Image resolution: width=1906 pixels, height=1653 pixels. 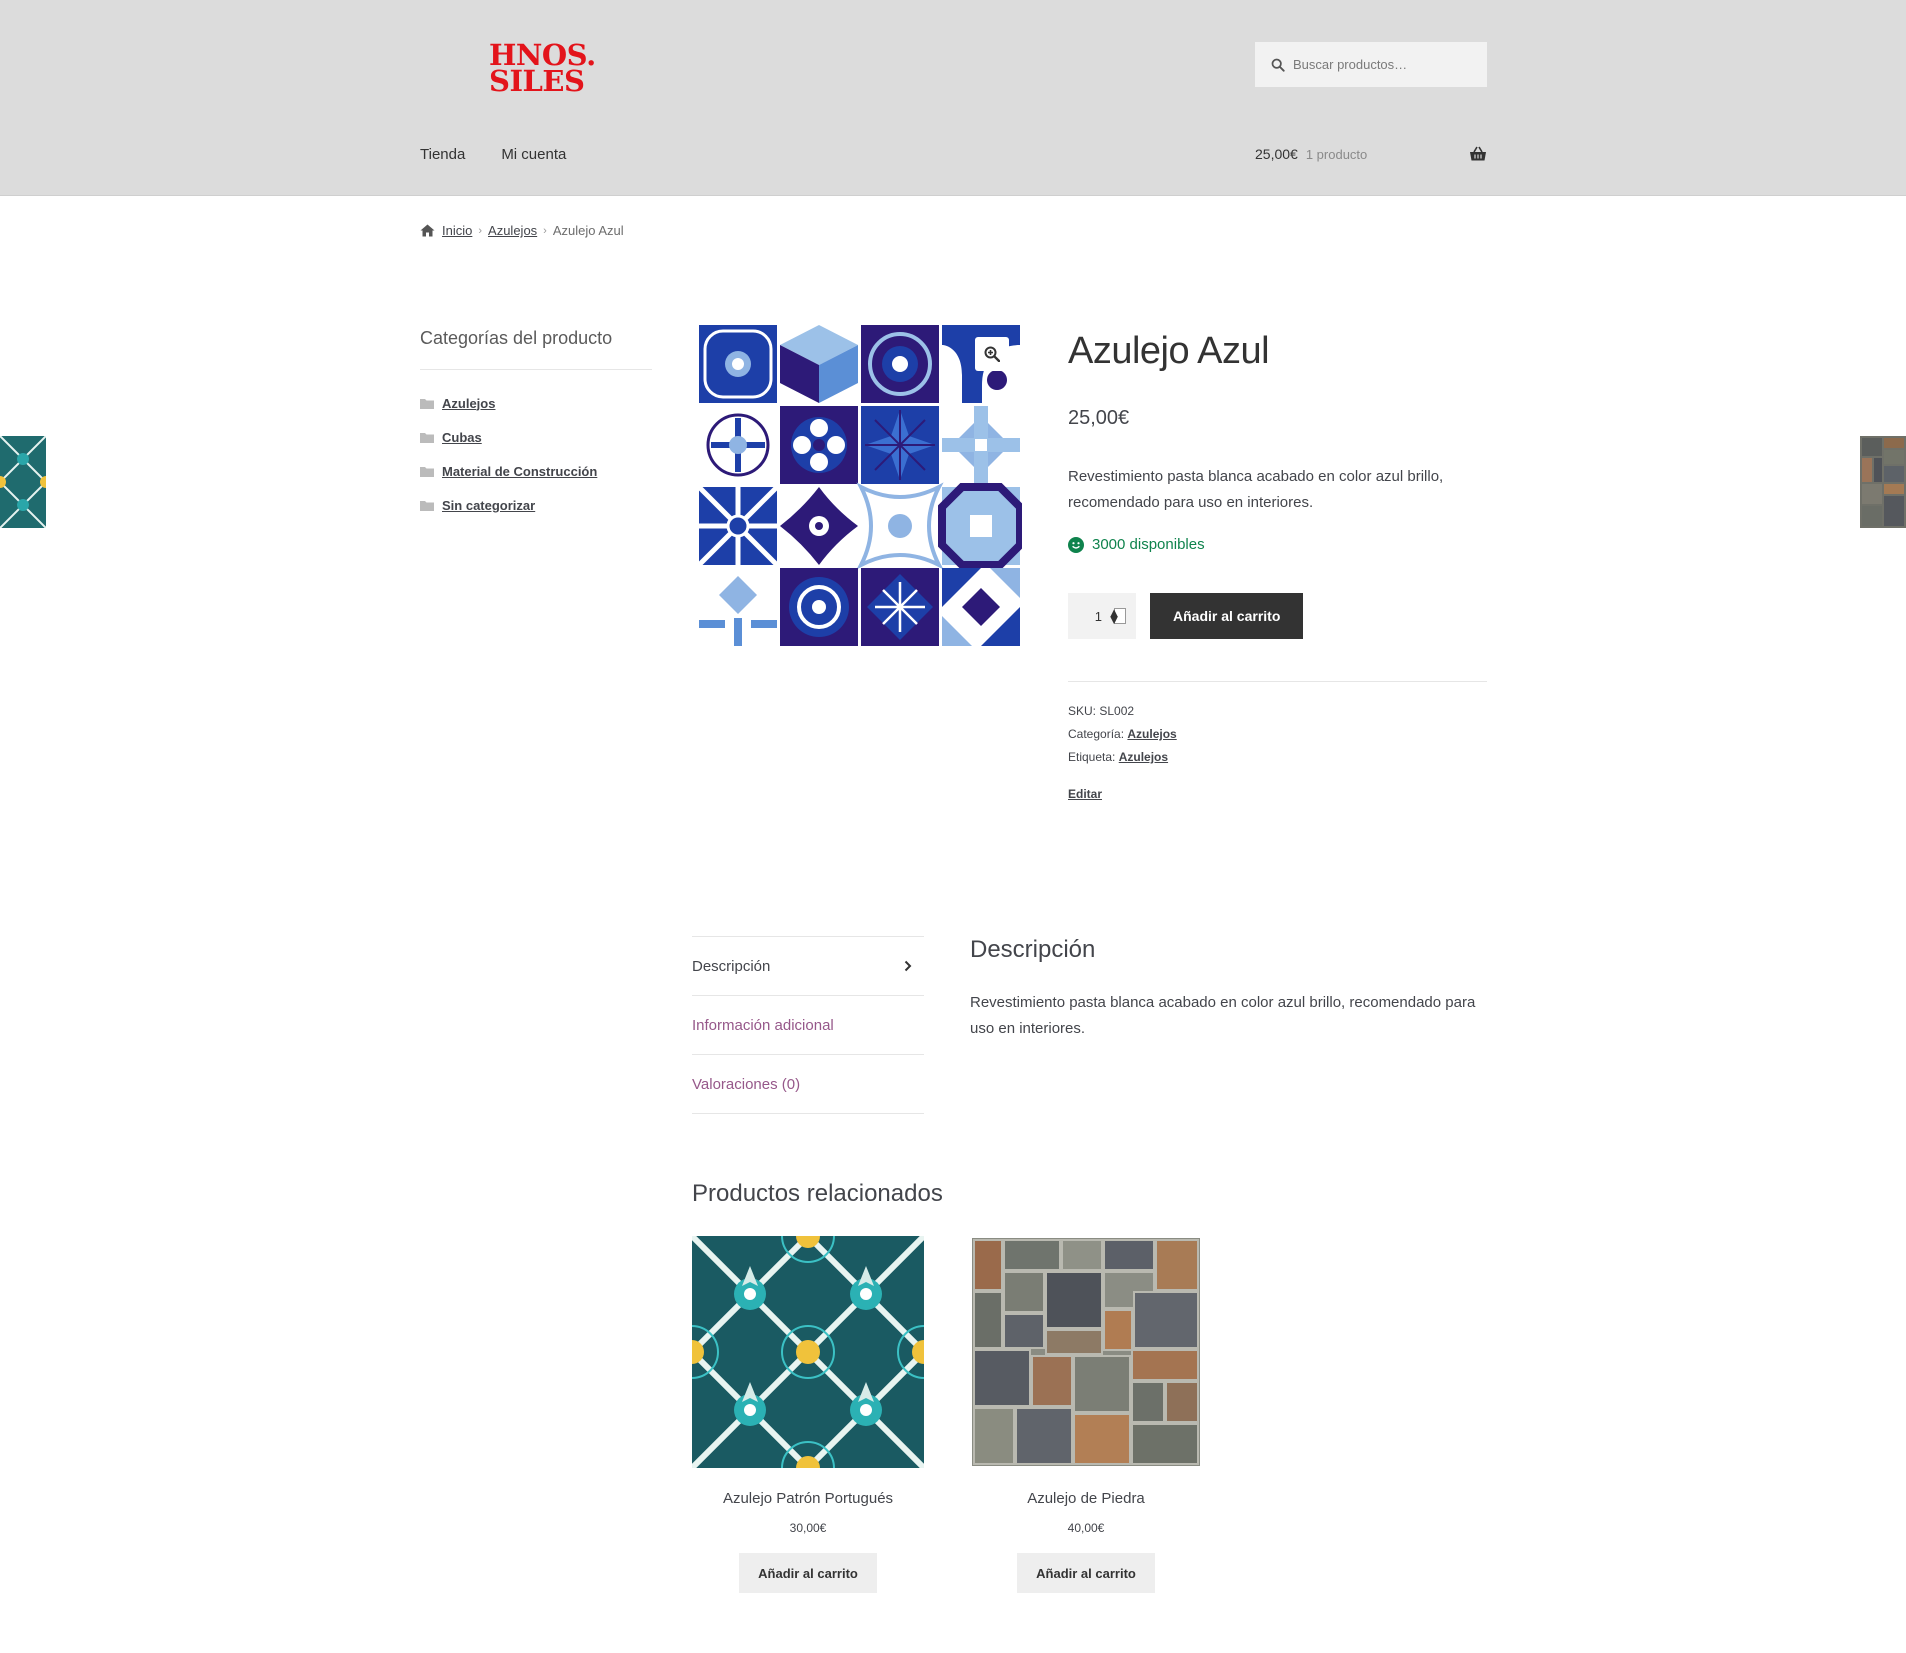 I want to click on previous-product-thumb, so click(x=23, y=482).